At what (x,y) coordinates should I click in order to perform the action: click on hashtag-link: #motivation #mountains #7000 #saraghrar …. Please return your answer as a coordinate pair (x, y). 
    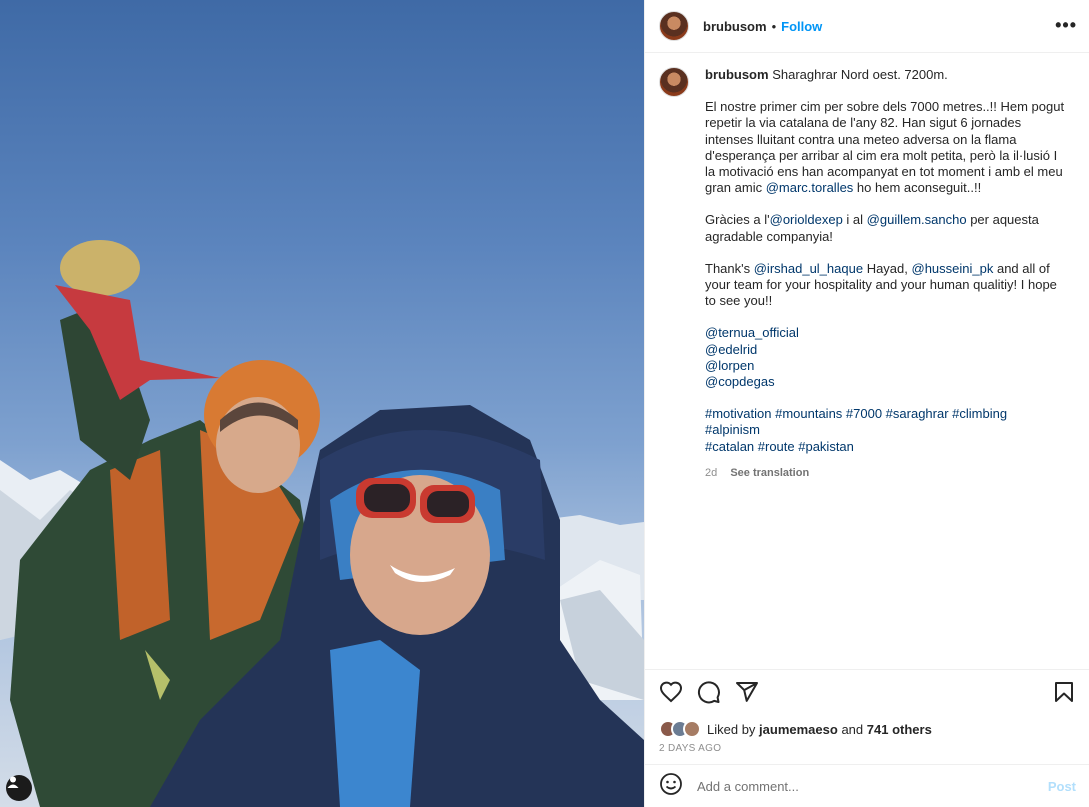
    Looking at the image, I should click on (856, 413).